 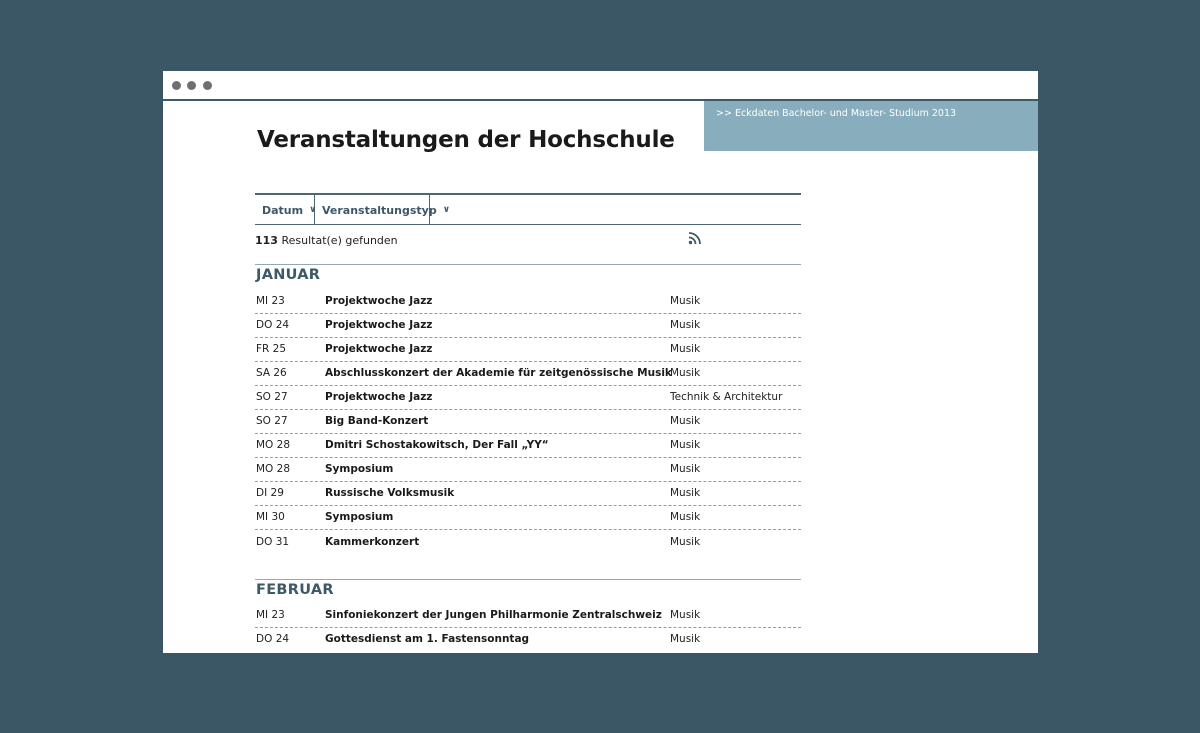 What do you see at coordinates (271, 373) in the screenshot?
I see `event-date: SA 26` at bounding box center [271, 373].